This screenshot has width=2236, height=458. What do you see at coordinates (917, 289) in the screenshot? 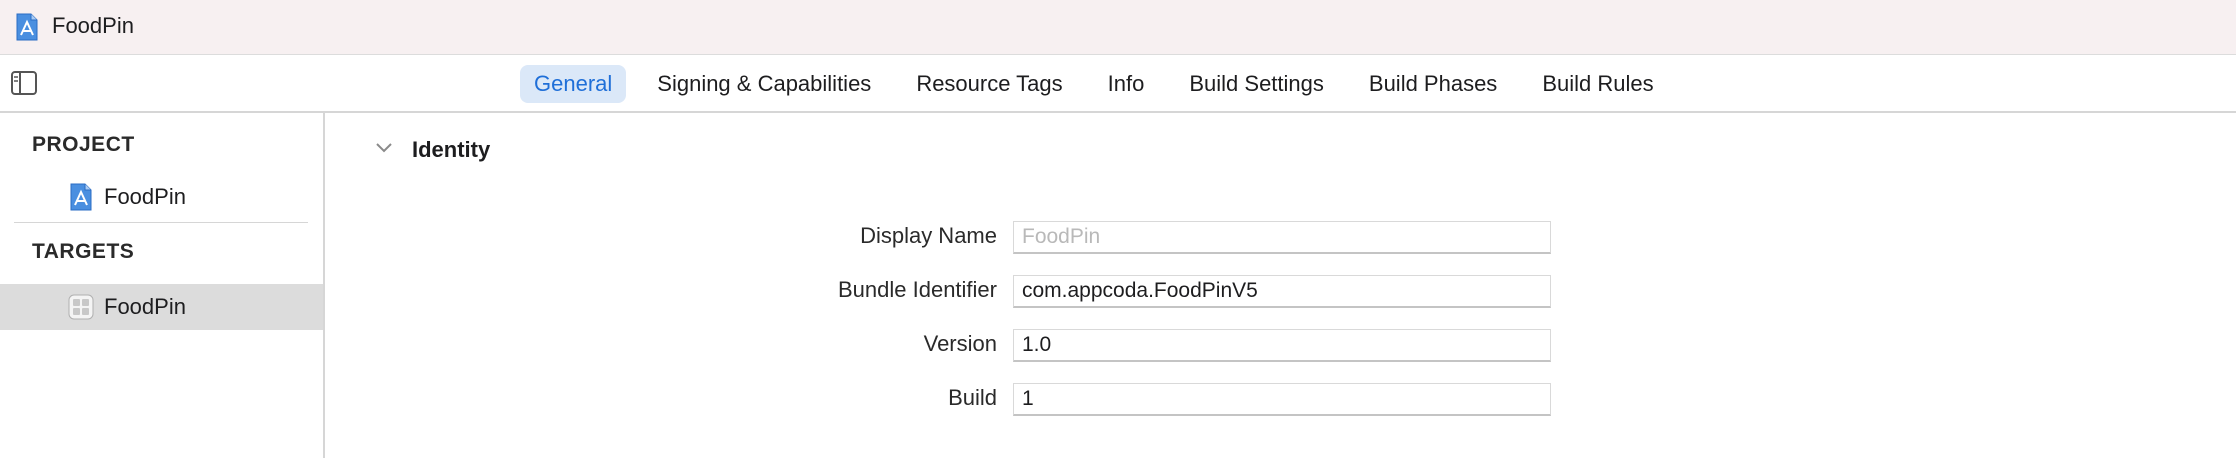
I see `bundle-identifier-label: Bundle Identifier` at bounding box center [917, 289].